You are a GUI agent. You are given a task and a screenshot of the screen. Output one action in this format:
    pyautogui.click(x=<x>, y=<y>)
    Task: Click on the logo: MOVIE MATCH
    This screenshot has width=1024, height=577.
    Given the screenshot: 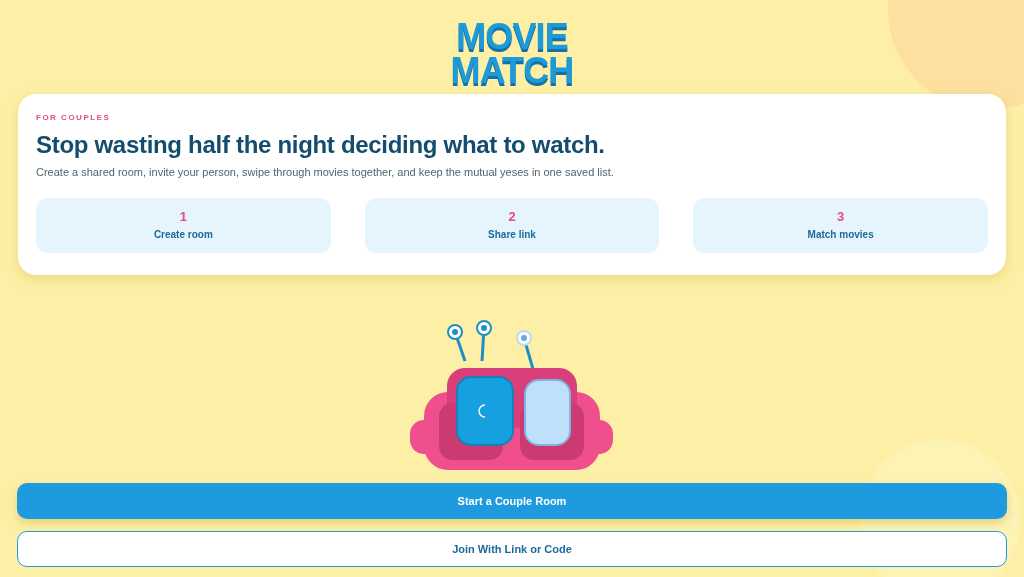 What is the action you would take?
    pyautogui.click(x=512, y=54)
    